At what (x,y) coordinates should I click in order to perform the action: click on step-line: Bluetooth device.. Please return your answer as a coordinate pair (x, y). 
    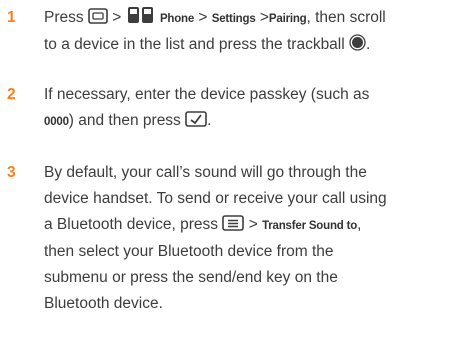
    Looking at the image, I should click on (103, 303).